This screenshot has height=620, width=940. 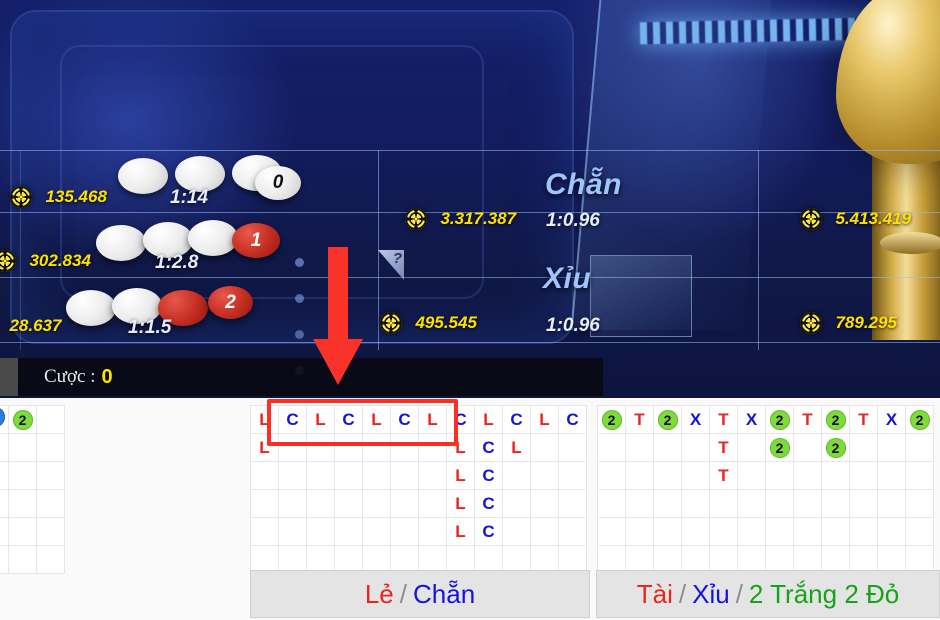 What do you see at coordinates (758, 250) in the screenshot?
I see `board-divider-right` at bounding box center [758, 250].